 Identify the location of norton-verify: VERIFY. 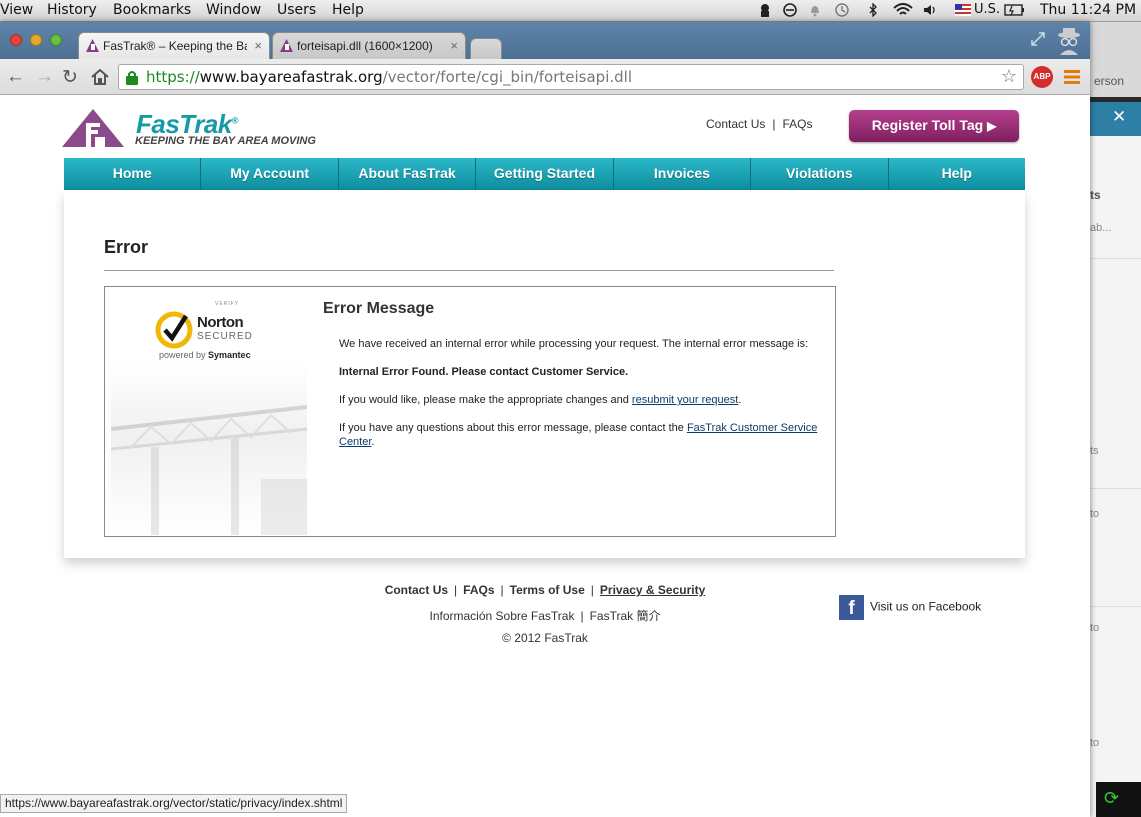
(227, 304).